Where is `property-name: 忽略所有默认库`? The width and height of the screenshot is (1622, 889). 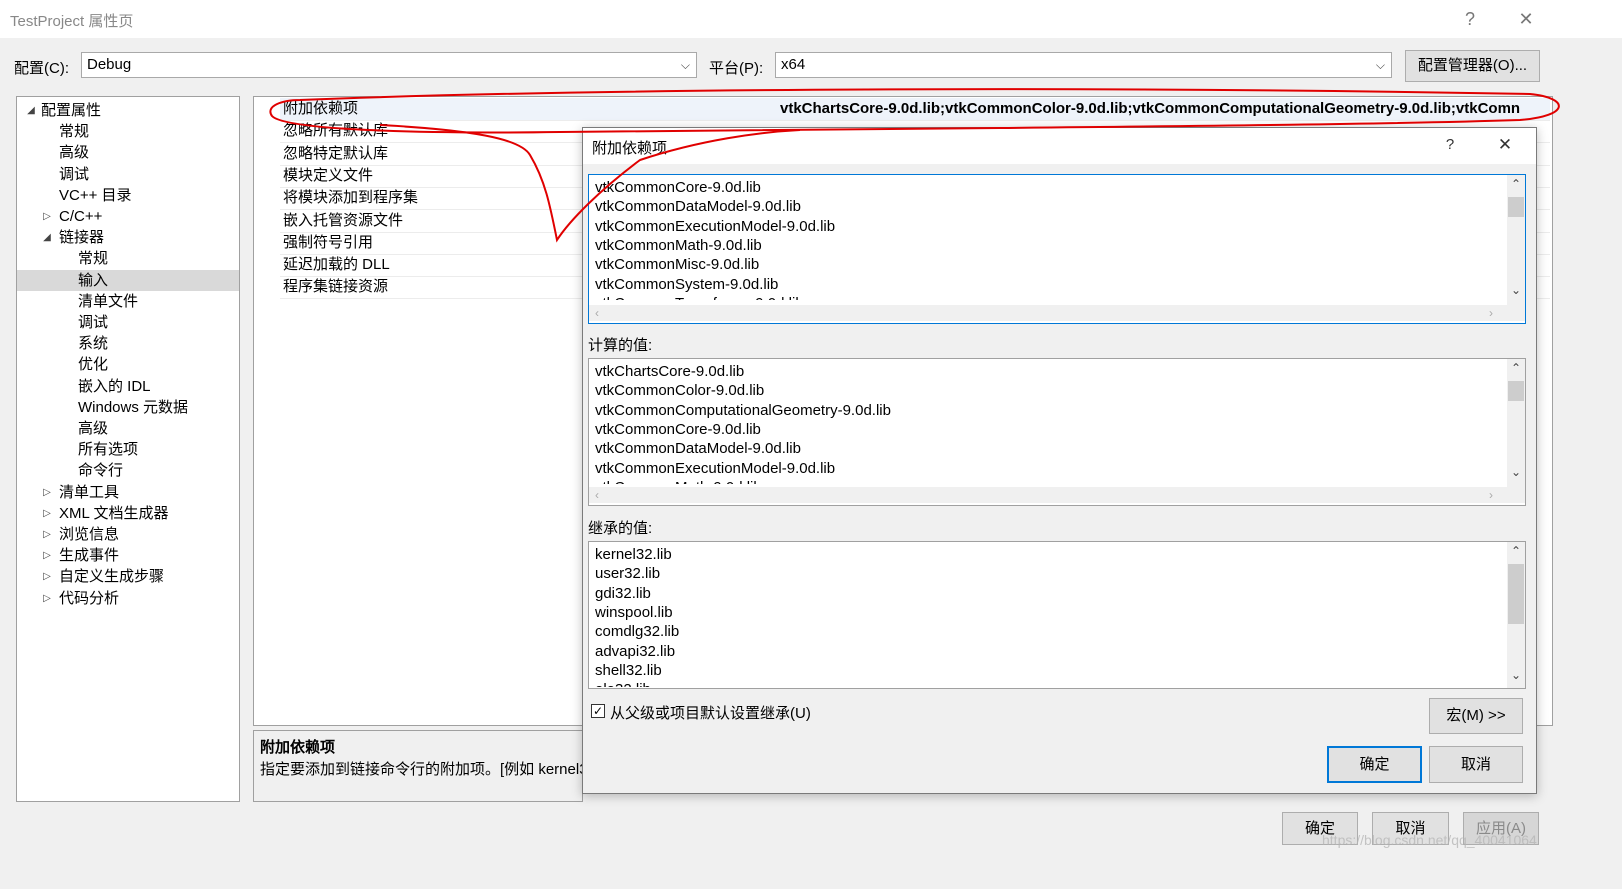
property-name: 忽略所有默认库 is located at coordinates (336, 131).